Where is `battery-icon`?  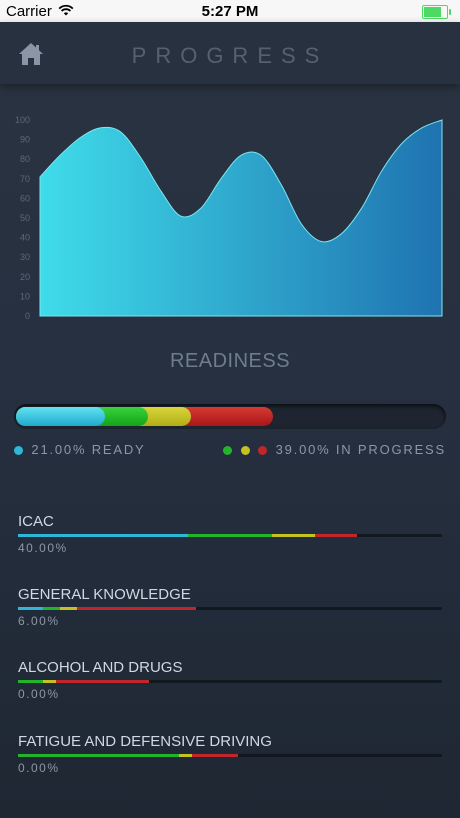 battery-icon is located at coordinates (436, 12).